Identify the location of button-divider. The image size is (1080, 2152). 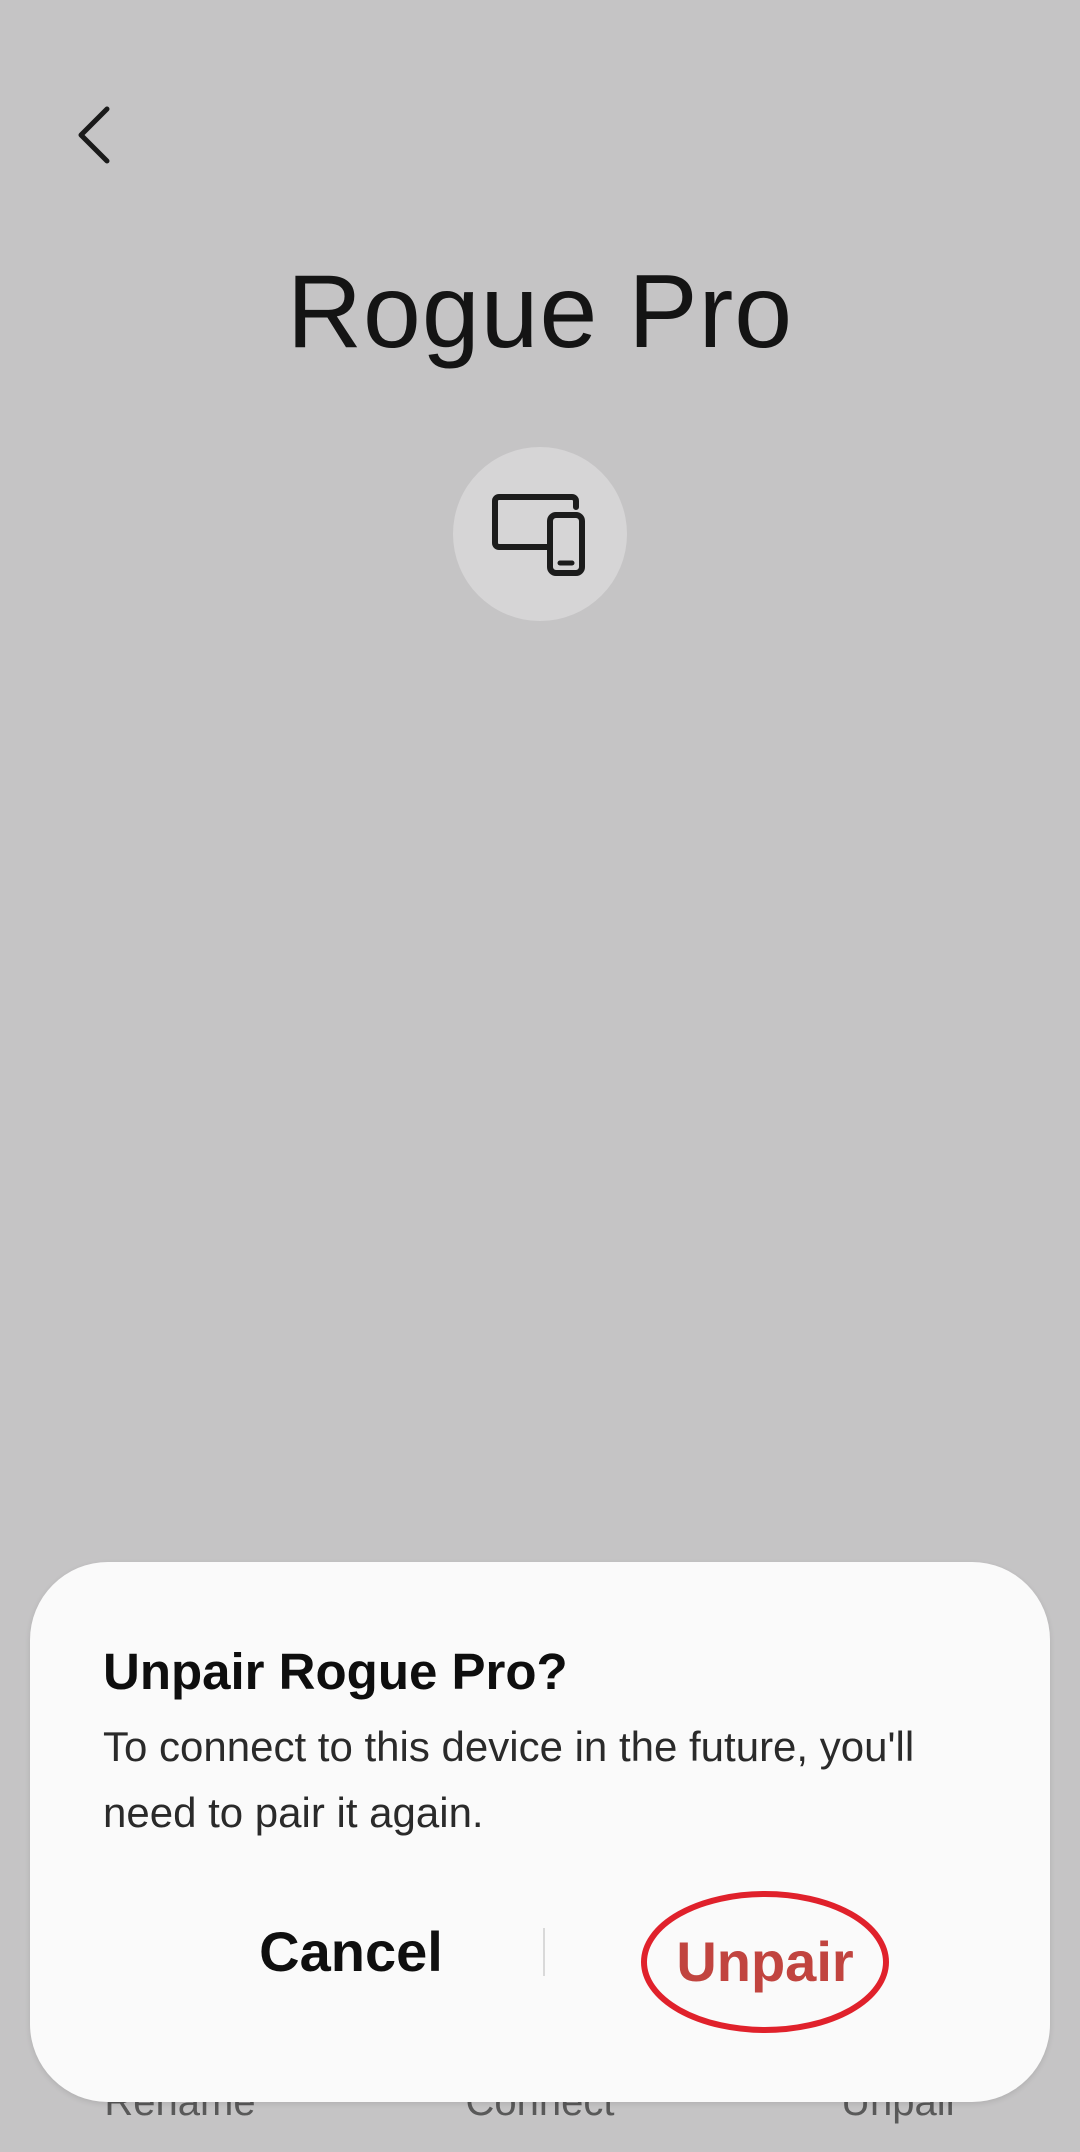
(544, 1952).